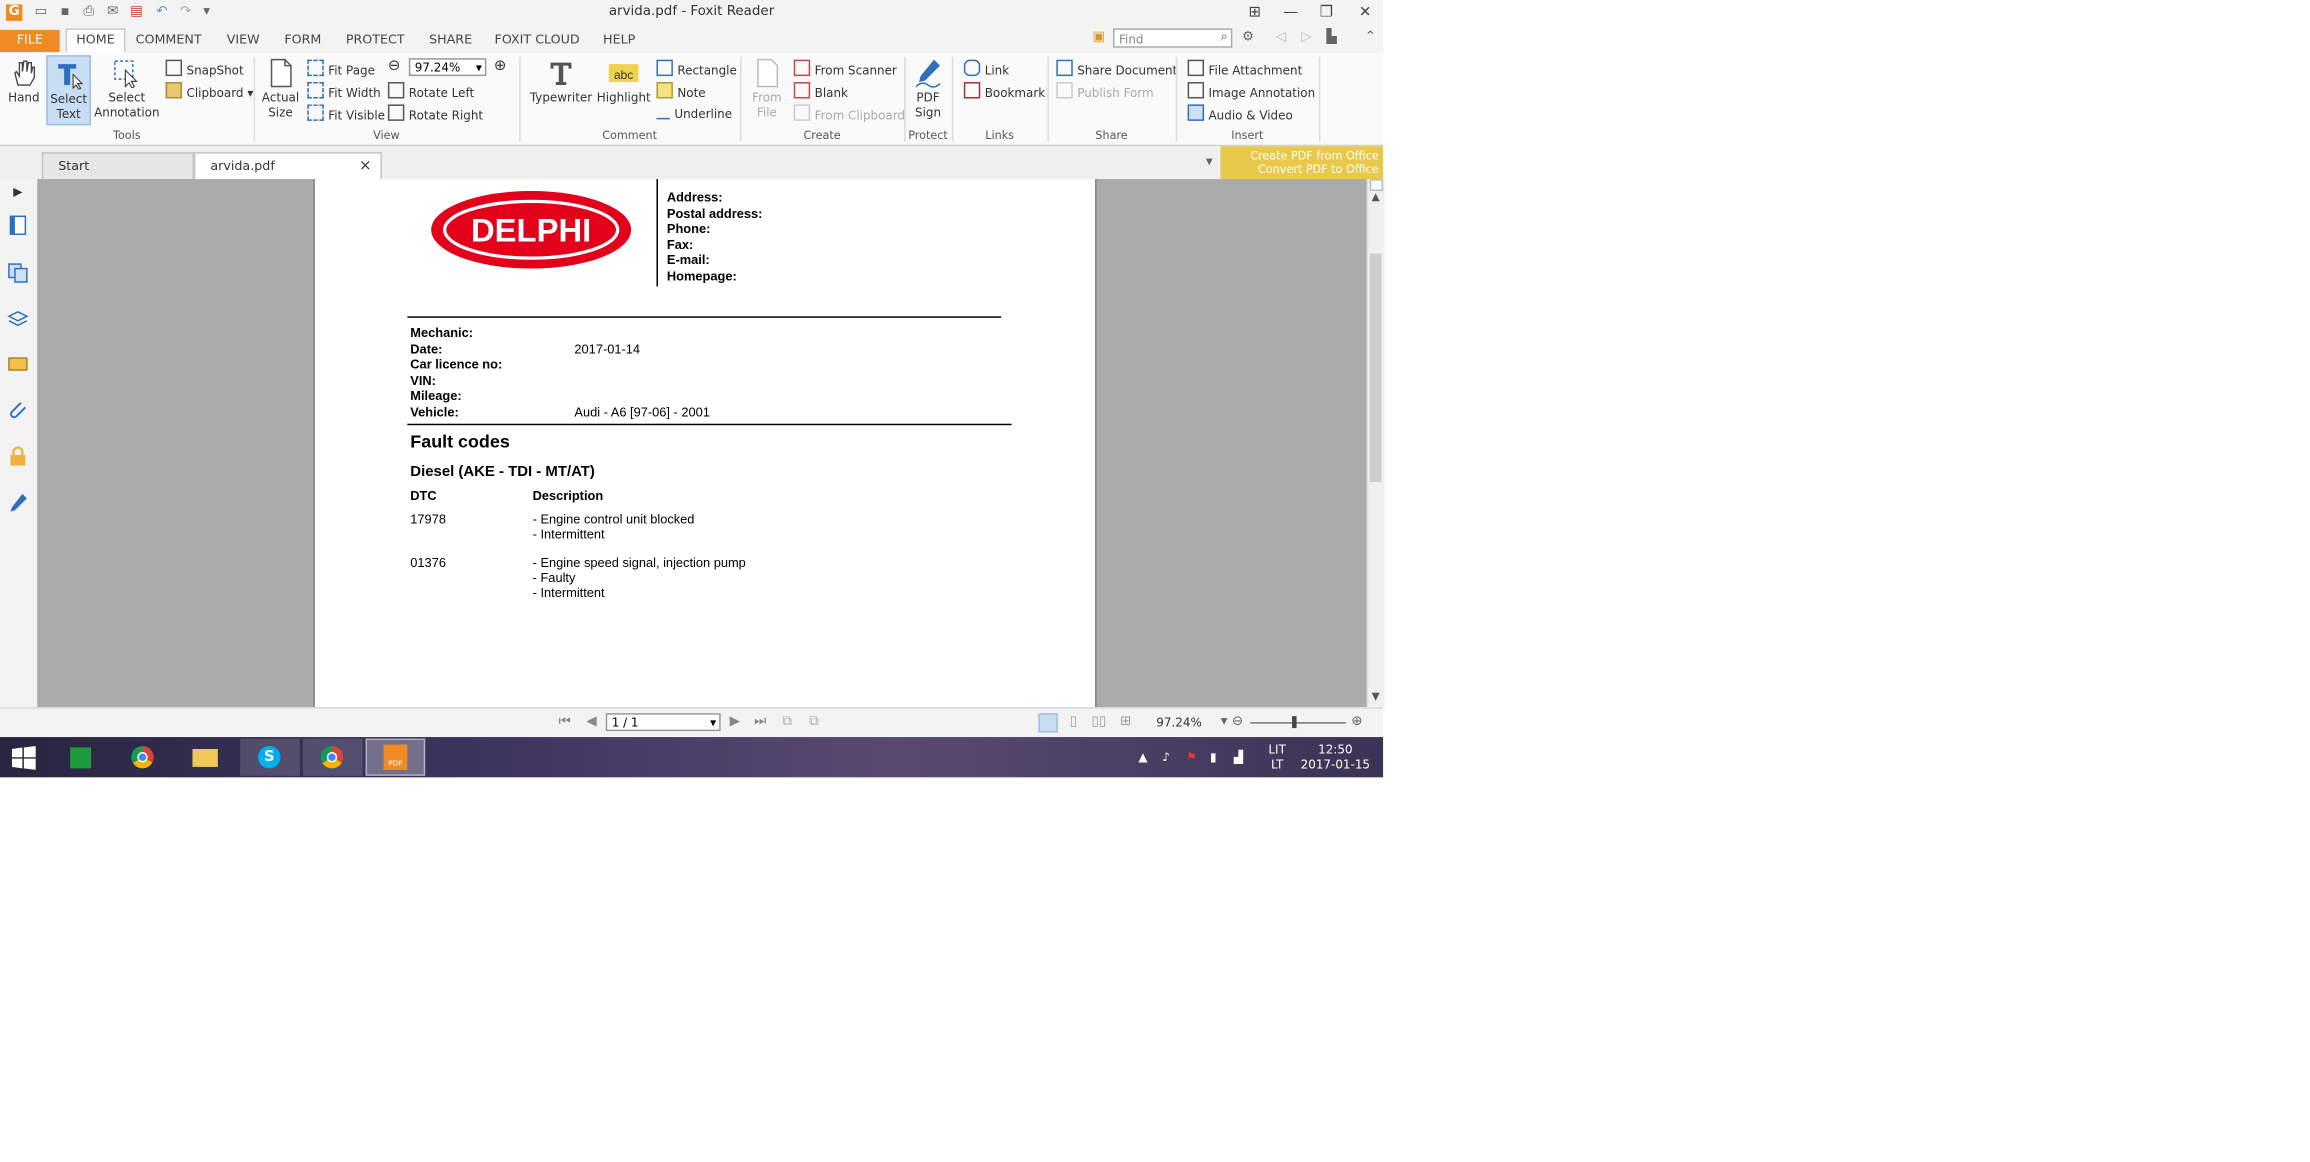 The image size is (2310, 1162). Describe the element at coordinates (1294, 722) in the screenshot. I see `zoom-slider-thumb` at that location.